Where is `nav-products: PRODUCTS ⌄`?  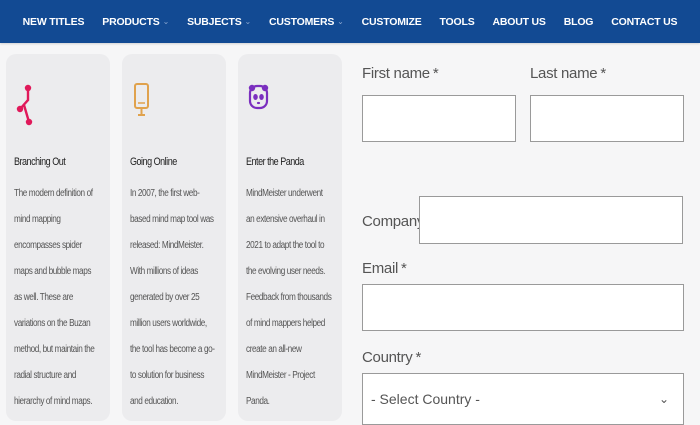 nav-products: PRODUCTS ⌄ is located at coordinates (135, 22).